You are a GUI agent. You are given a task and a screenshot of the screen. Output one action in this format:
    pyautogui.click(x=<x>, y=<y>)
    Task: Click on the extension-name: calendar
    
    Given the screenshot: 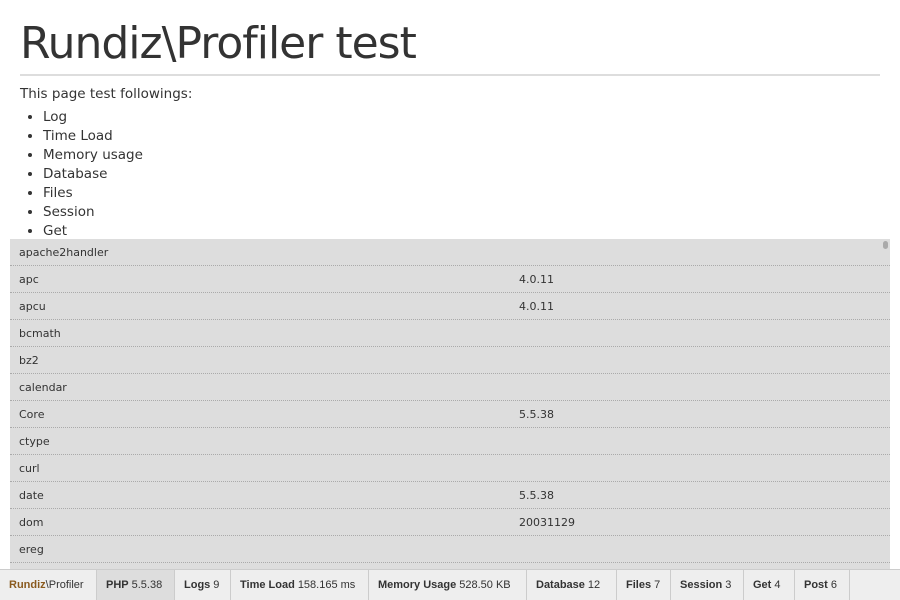 What is the action you would take?
    pyautogui.click(x=43, y=387)
    